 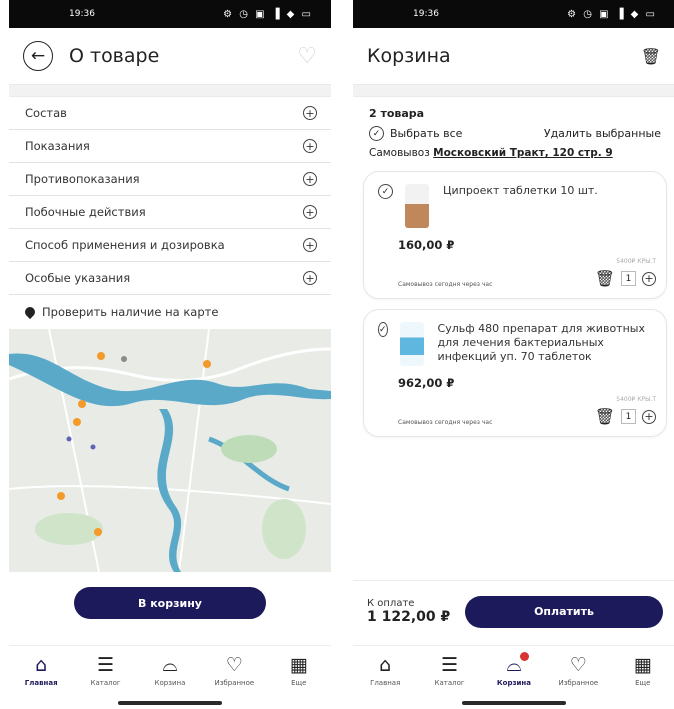 What do you see at coordinates (41, 683) in the screenshot?
I see `nav-label: Главная` at bounding box center [41, 683].